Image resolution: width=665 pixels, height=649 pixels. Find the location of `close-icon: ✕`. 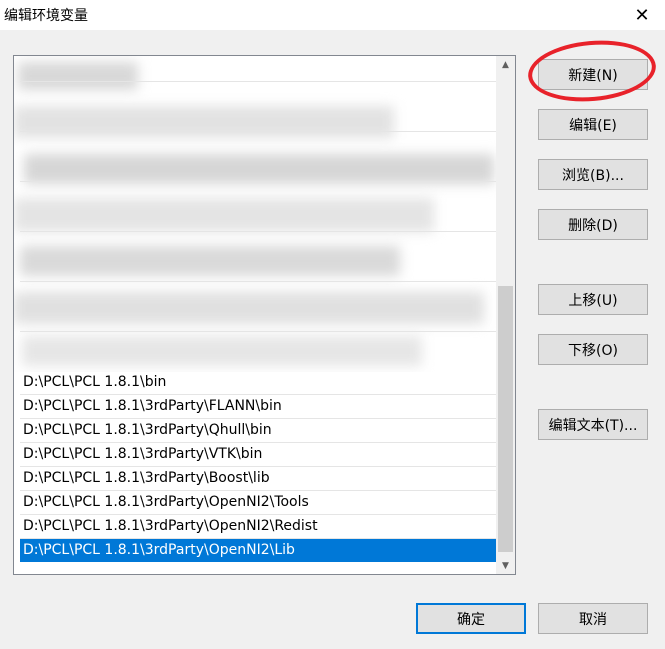

close-icon: ✕ is located at coordinates (642, 15).